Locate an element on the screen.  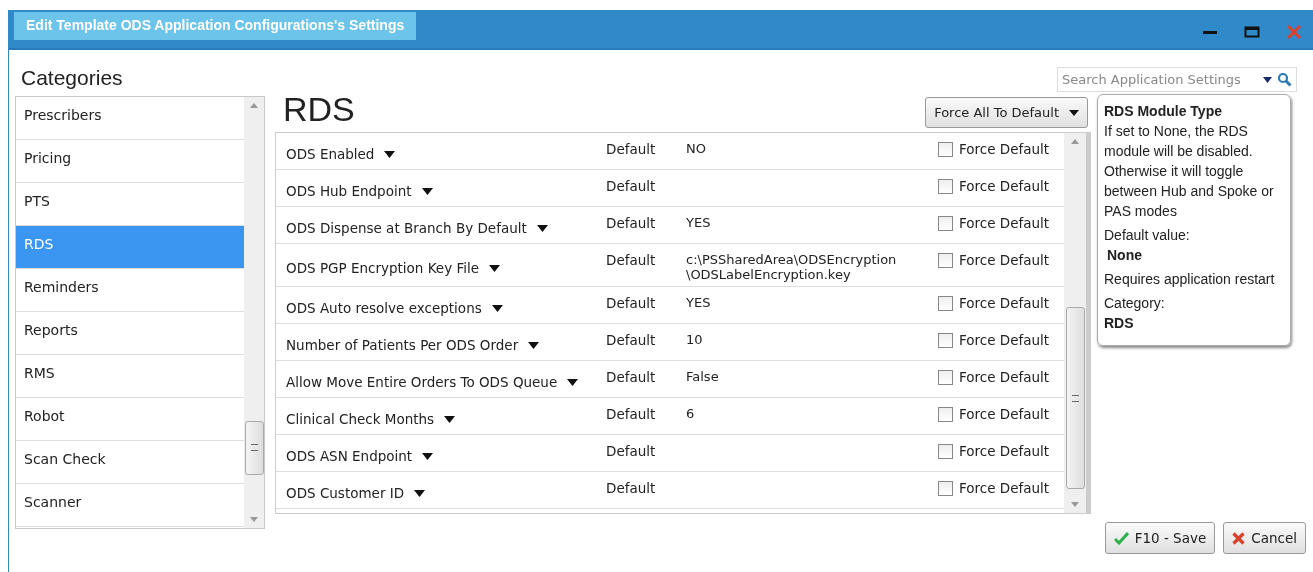
default-value: None is located at coordinates (1124, 255).